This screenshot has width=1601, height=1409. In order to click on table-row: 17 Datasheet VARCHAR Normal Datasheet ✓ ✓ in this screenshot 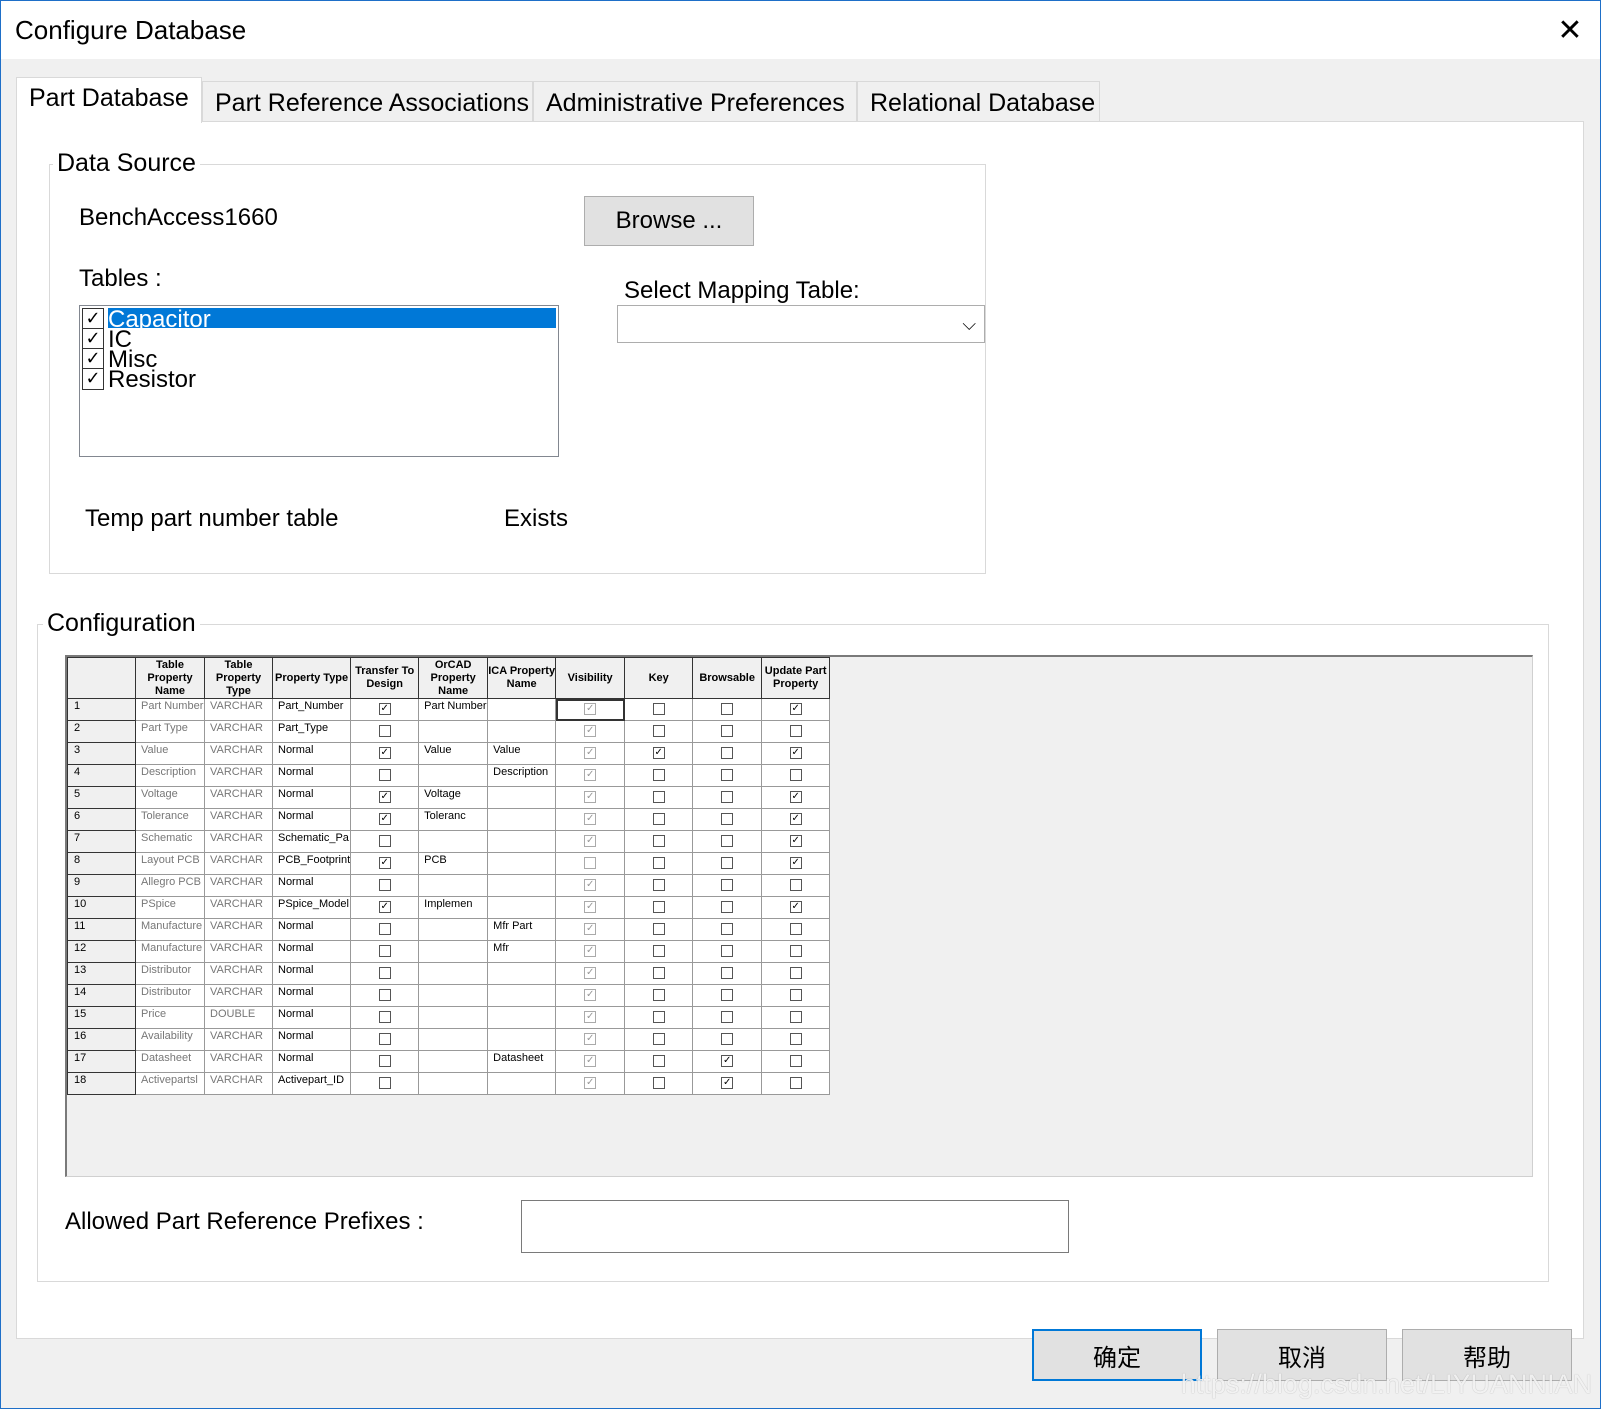, I will do `click(449, 1061)`.